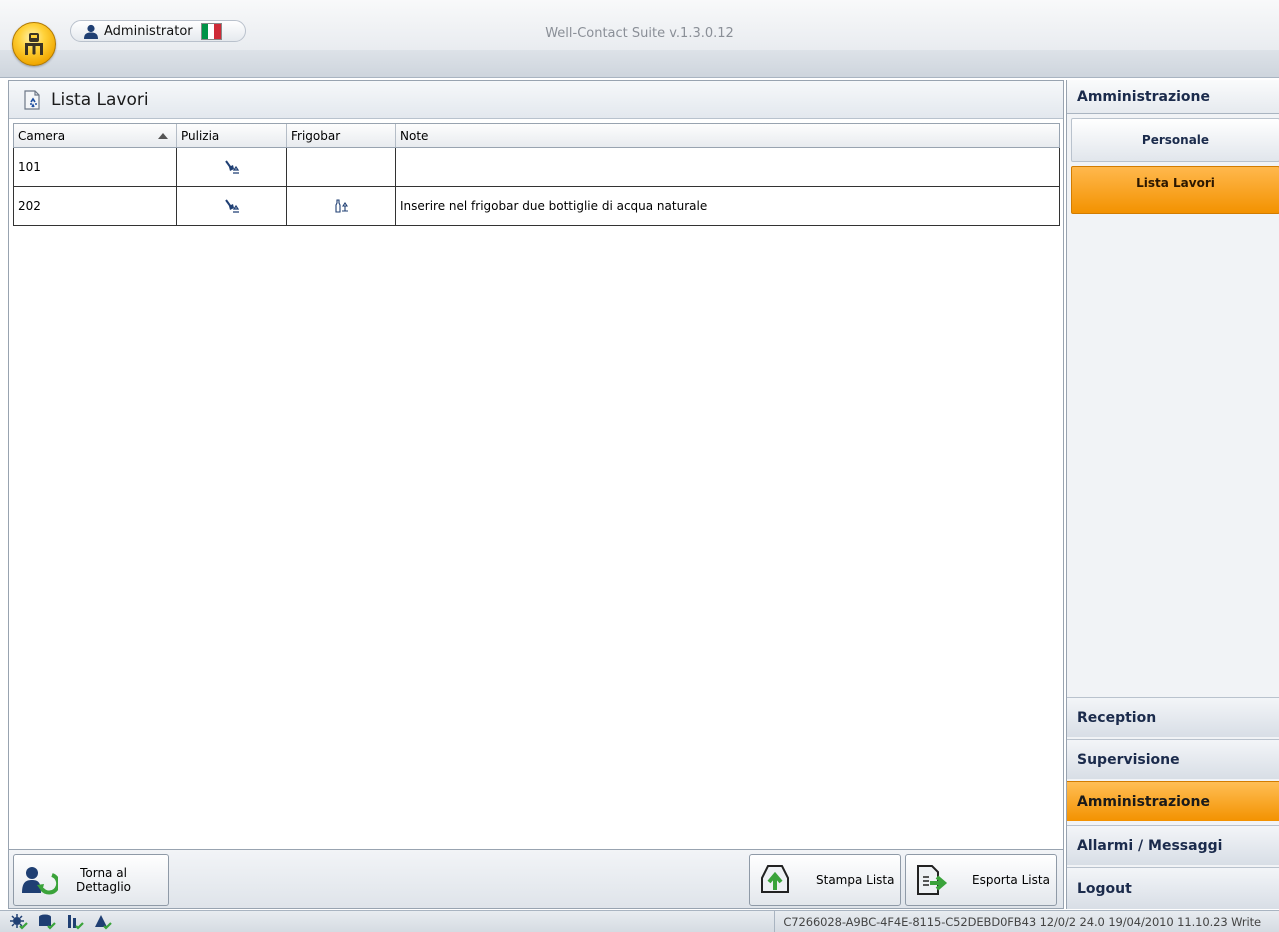 The image size is (1279, 932). I want to click on back-label-line-2: Dettaglio, so click(104, 887).